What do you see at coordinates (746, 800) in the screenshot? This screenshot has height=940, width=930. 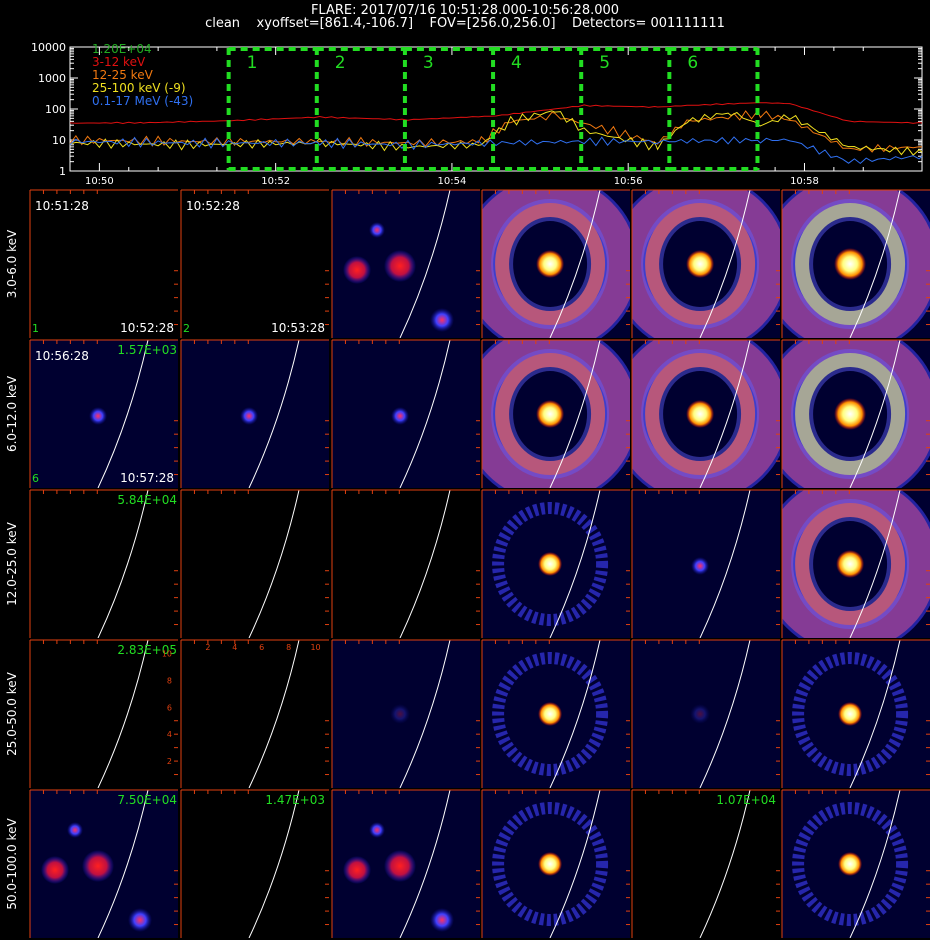 I see `panel-peak-label: 1.07E+04` at bounding box center [746, 800].